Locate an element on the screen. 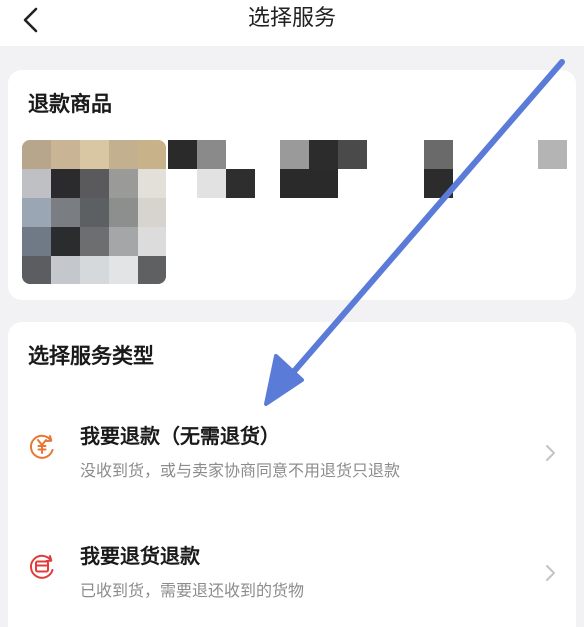 Image resolution: width=584 pixels, height=627 pixels. return-box-icon is located at coordinates (42, 566).